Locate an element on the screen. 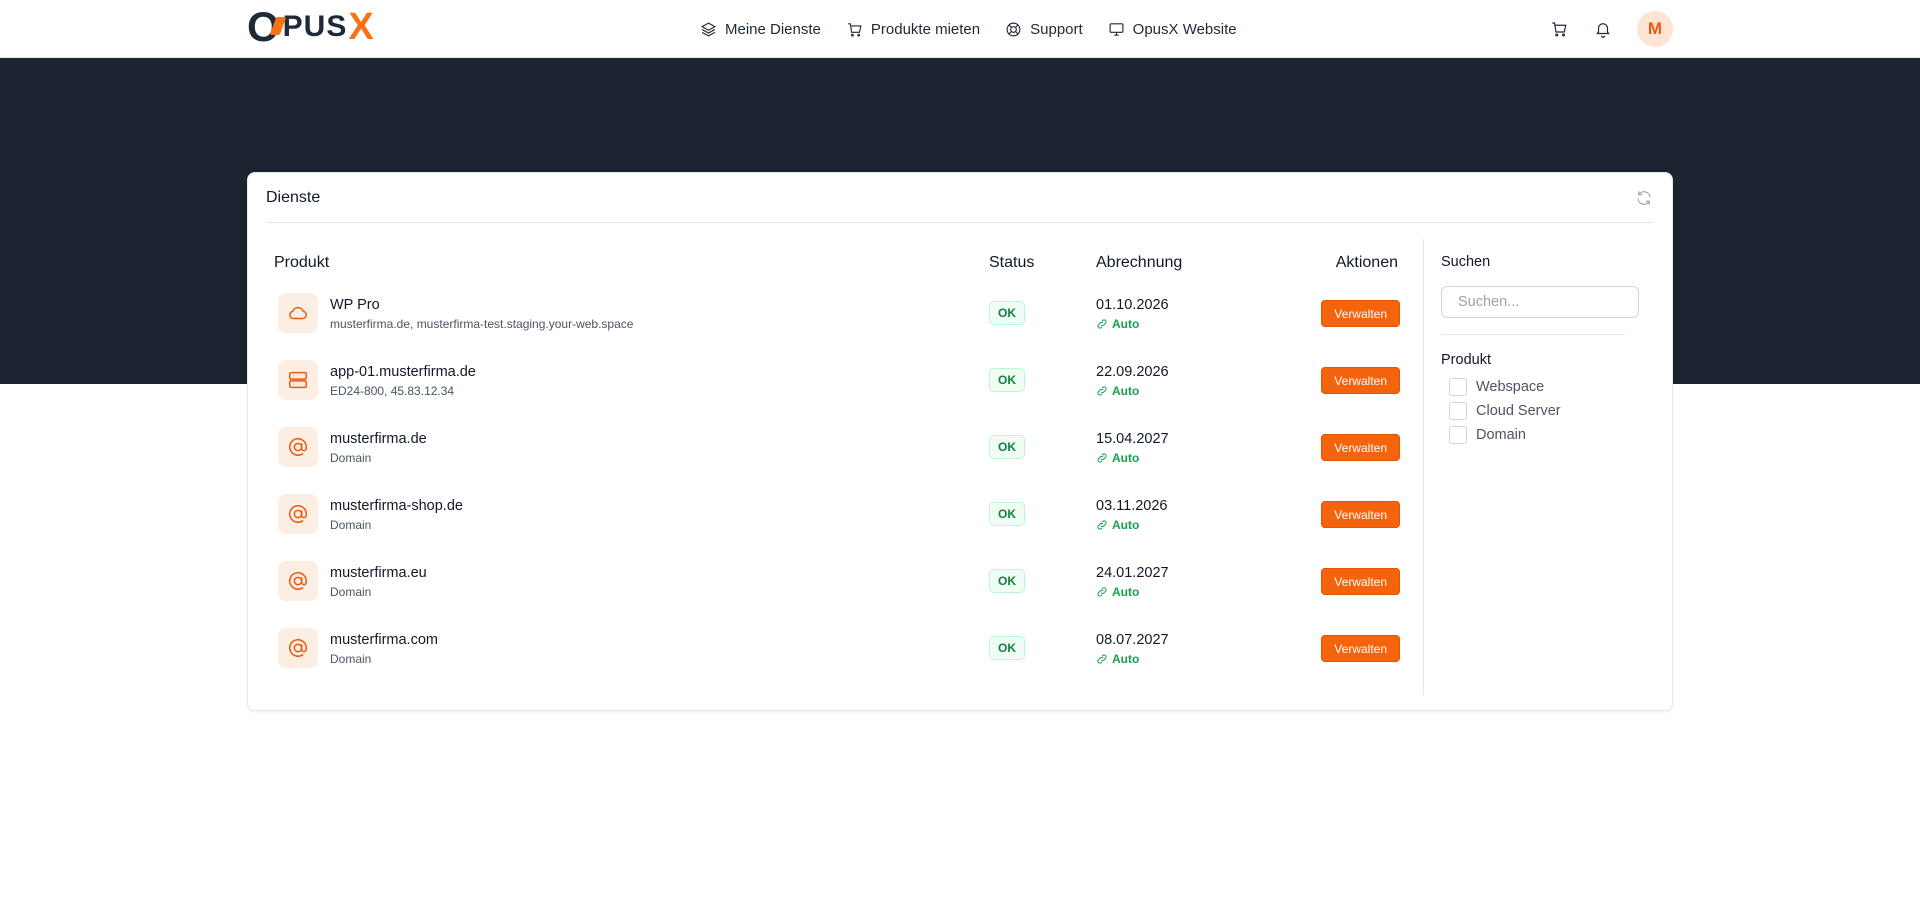 The image size is (1920, 905). billing-date: 24.01.2027 is located at coordinates (1132, 573).